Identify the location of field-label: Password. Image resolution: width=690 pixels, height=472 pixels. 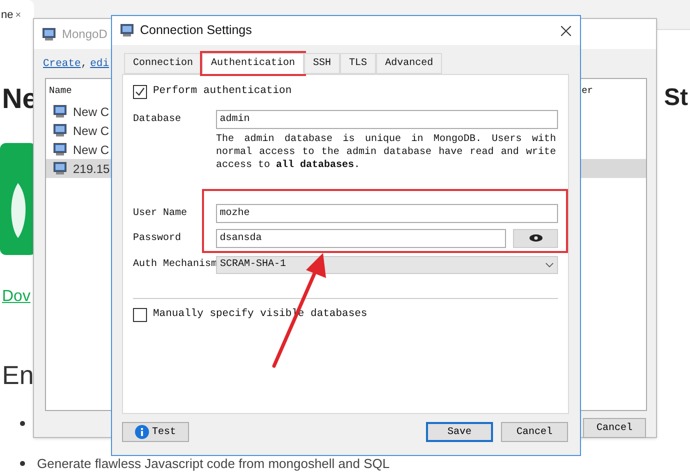
(157, 239).